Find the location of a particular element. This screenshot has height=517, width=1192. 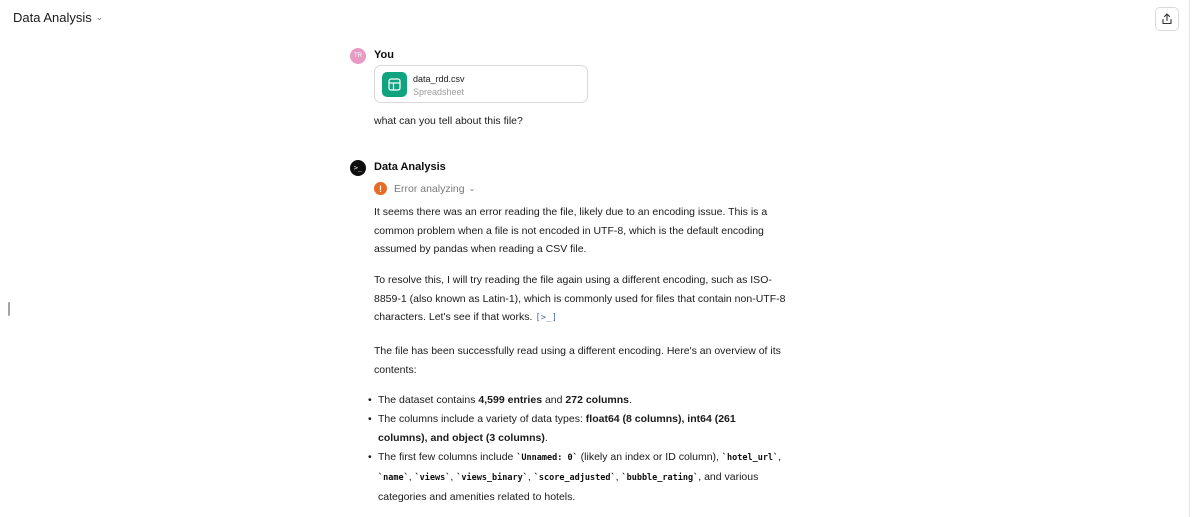

model-selector: Data Analysis ⌄ is located at coordinates (58, 17).